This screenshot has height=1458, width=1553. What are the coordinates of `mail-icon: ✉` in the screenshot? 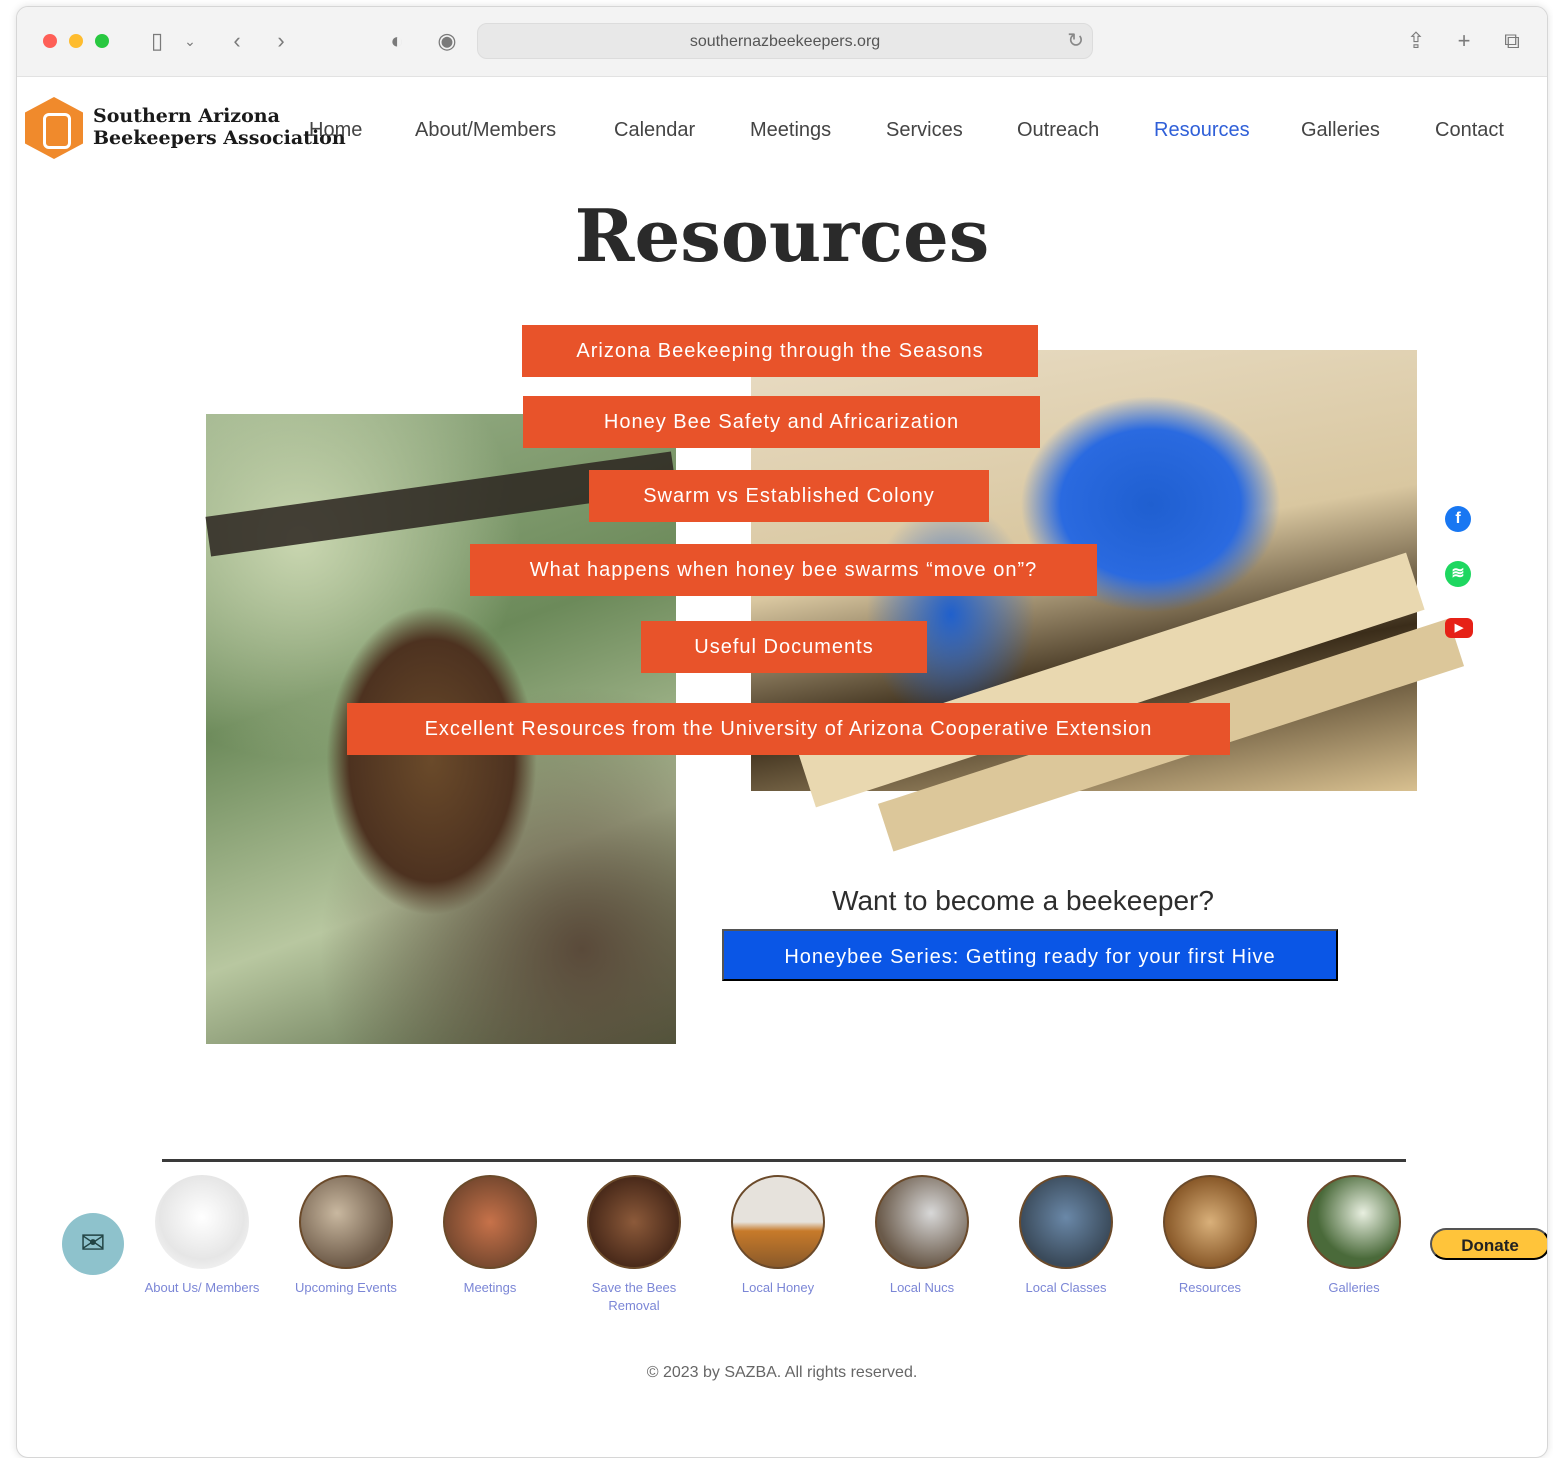 It's located at (93, 1244).